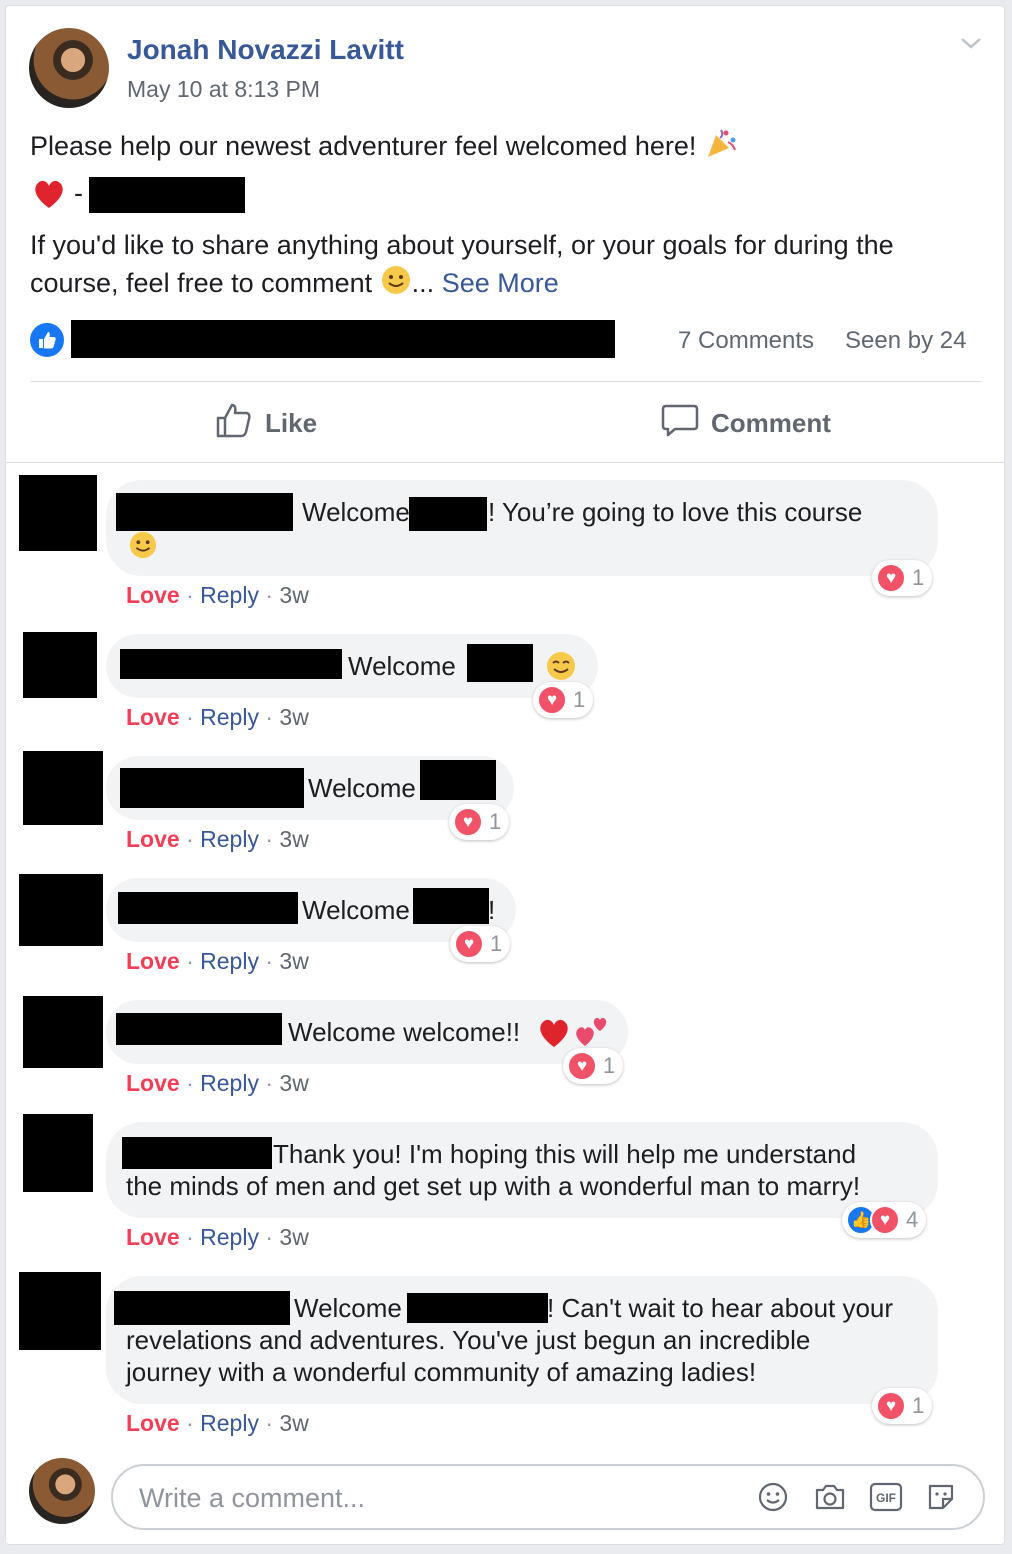 This screenshot has width=1012, height=1554. I want to click on gif-icon: GIF, so click(886, 1497).